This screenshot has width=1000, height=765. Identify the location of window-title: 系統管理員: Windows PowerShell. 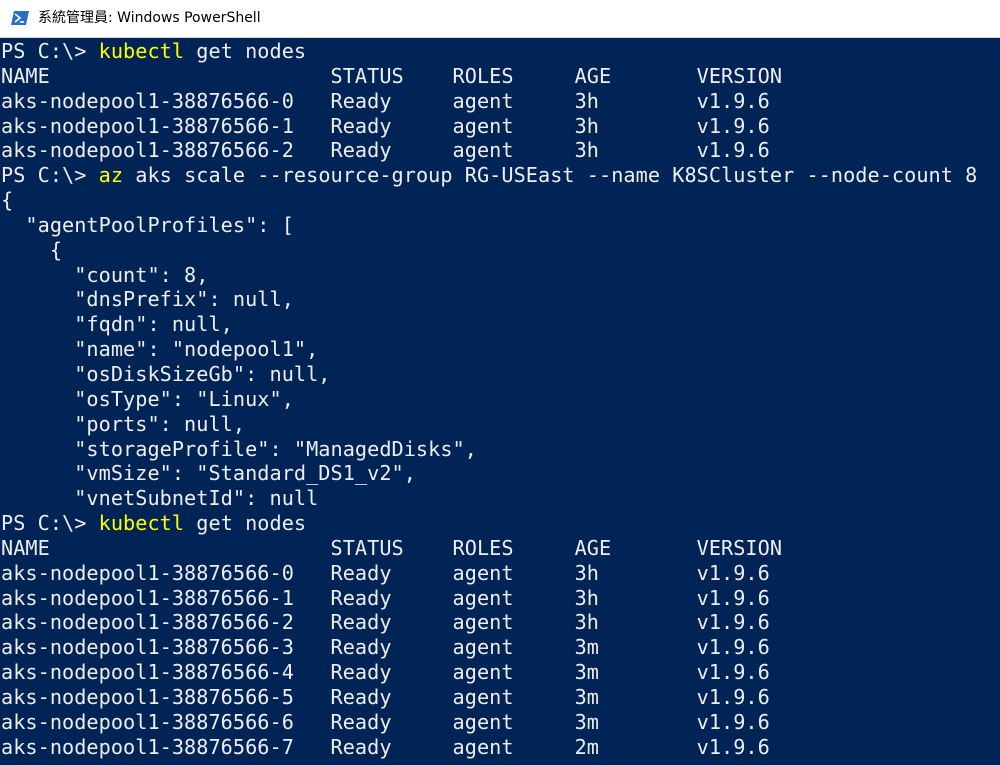
(149, 18).